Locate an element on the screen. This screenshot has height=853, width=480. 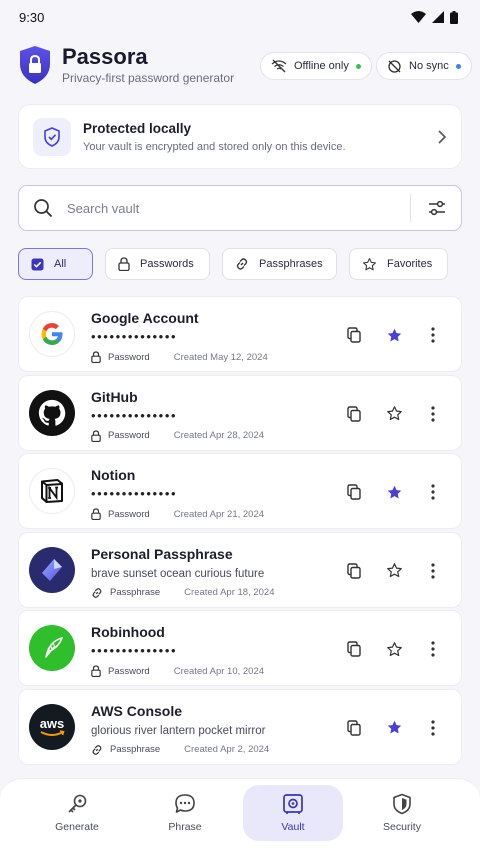
entry-name: GitHub is located at coordinates (114, 396).